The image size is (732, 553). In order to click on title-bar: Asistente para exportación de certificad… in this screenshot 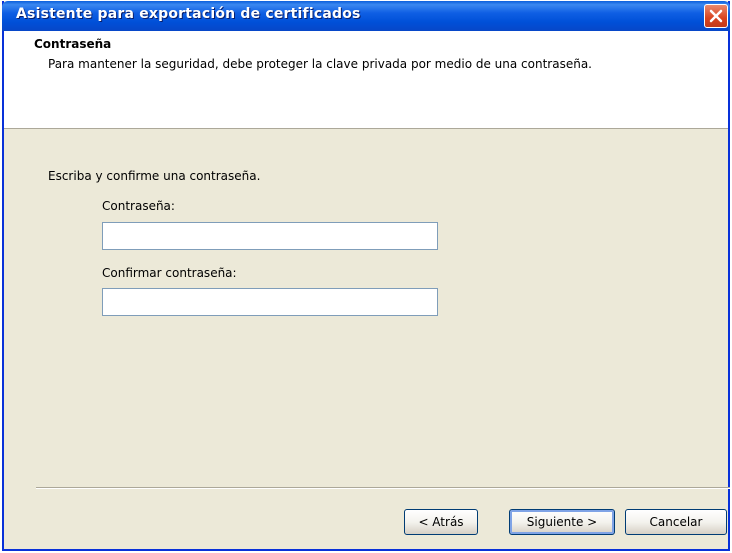, I will do `click(366, 16)`.